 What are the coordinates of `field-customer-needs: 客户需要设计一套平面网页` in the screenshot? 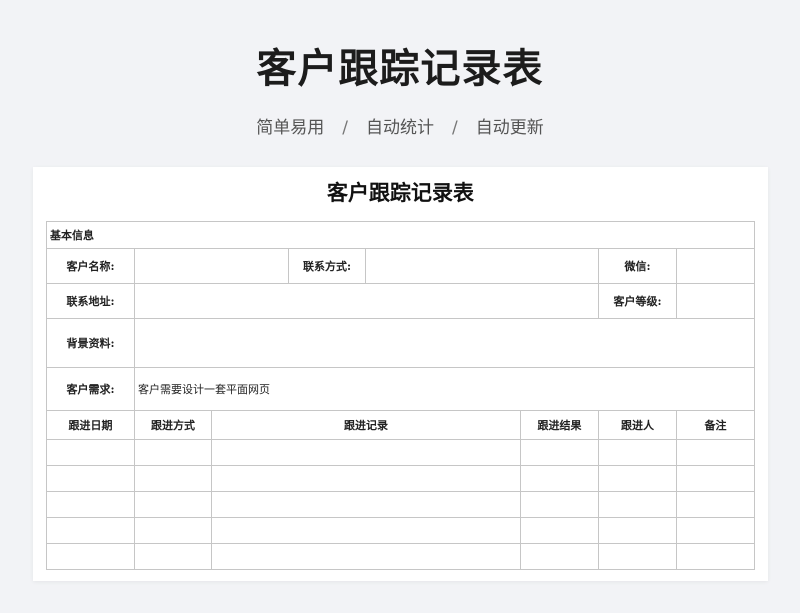 It's located at (444, 389).